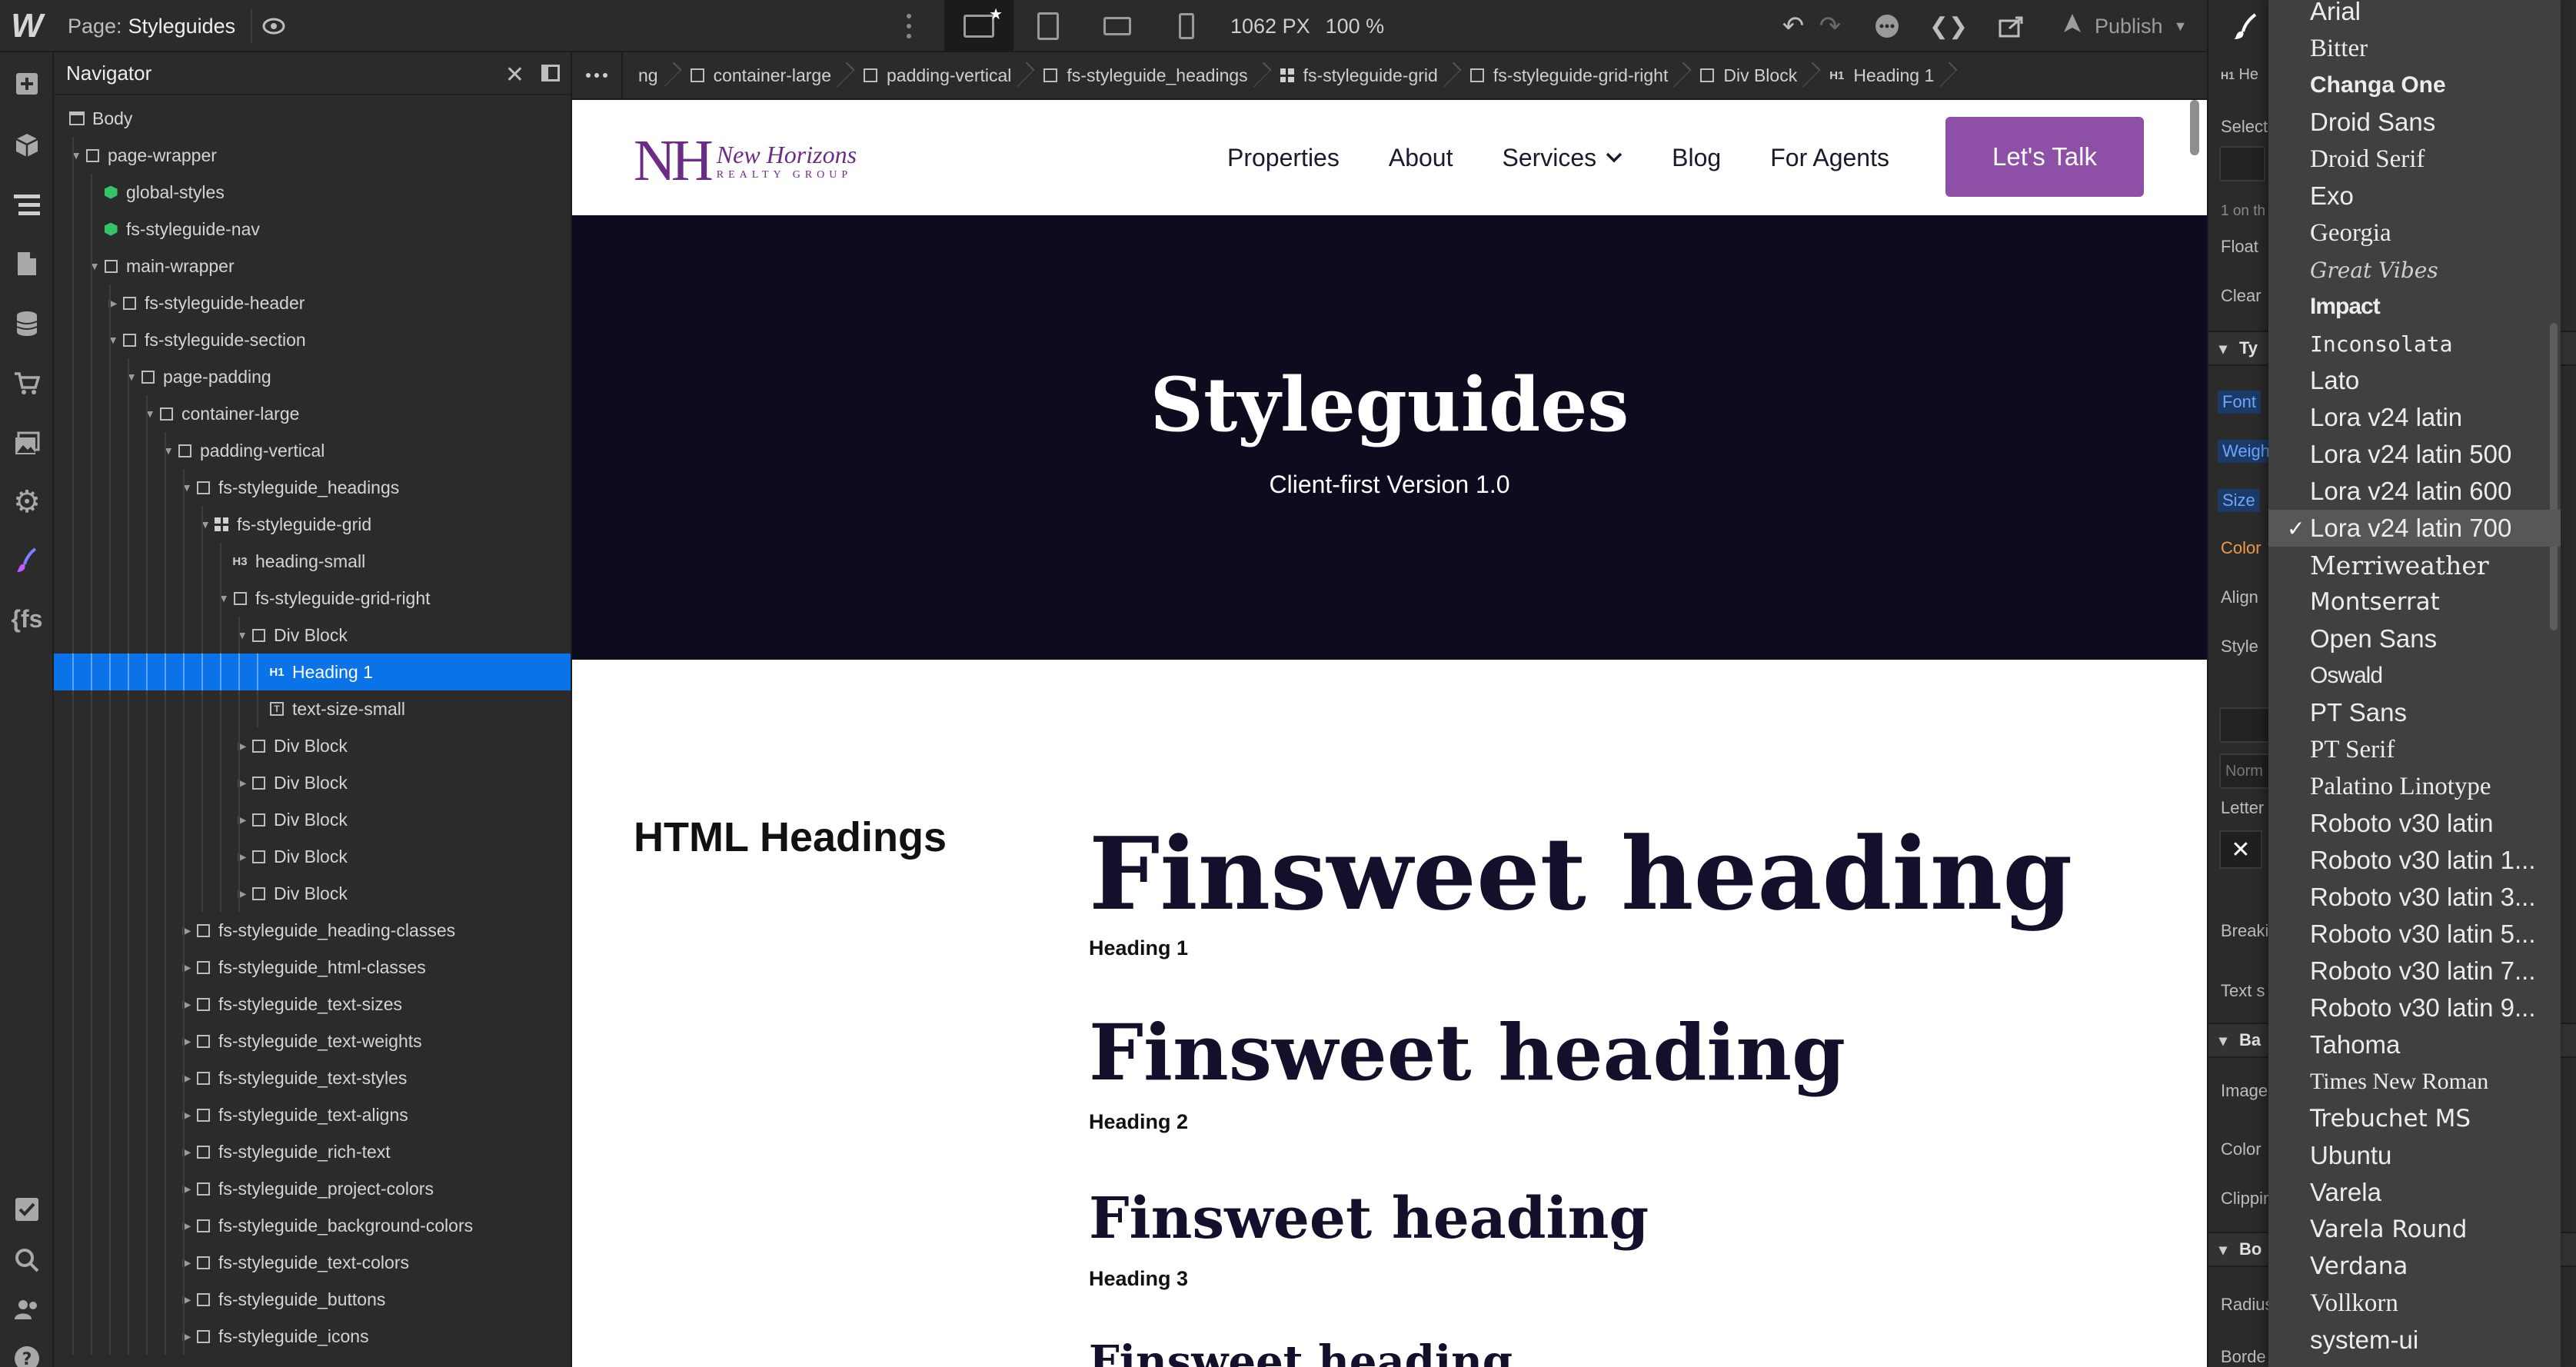  I want to click on font-option: Palatino Linotype, so click(2414, 787).